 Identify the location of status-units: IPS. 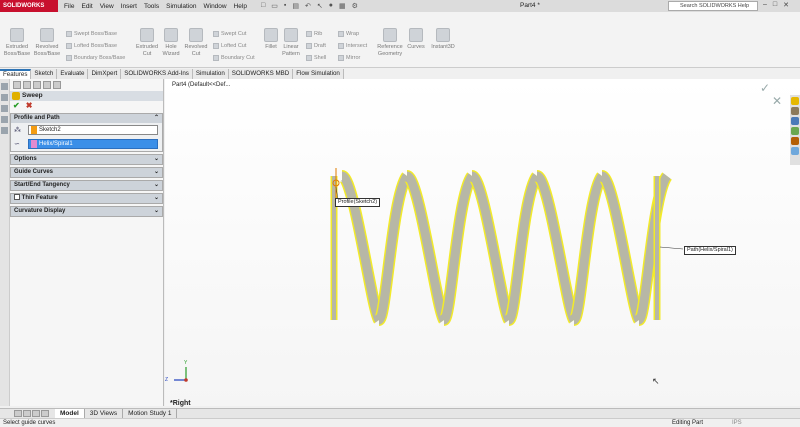
(737, 423).